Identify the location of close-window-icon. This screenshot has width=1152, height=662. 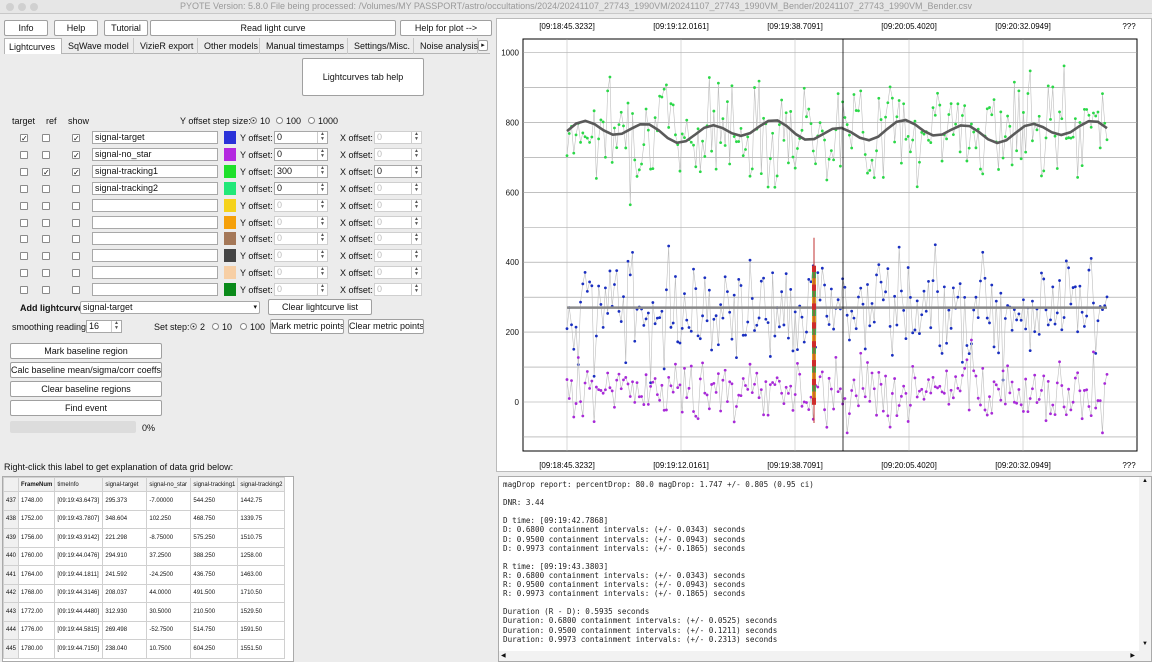
(10, 7).